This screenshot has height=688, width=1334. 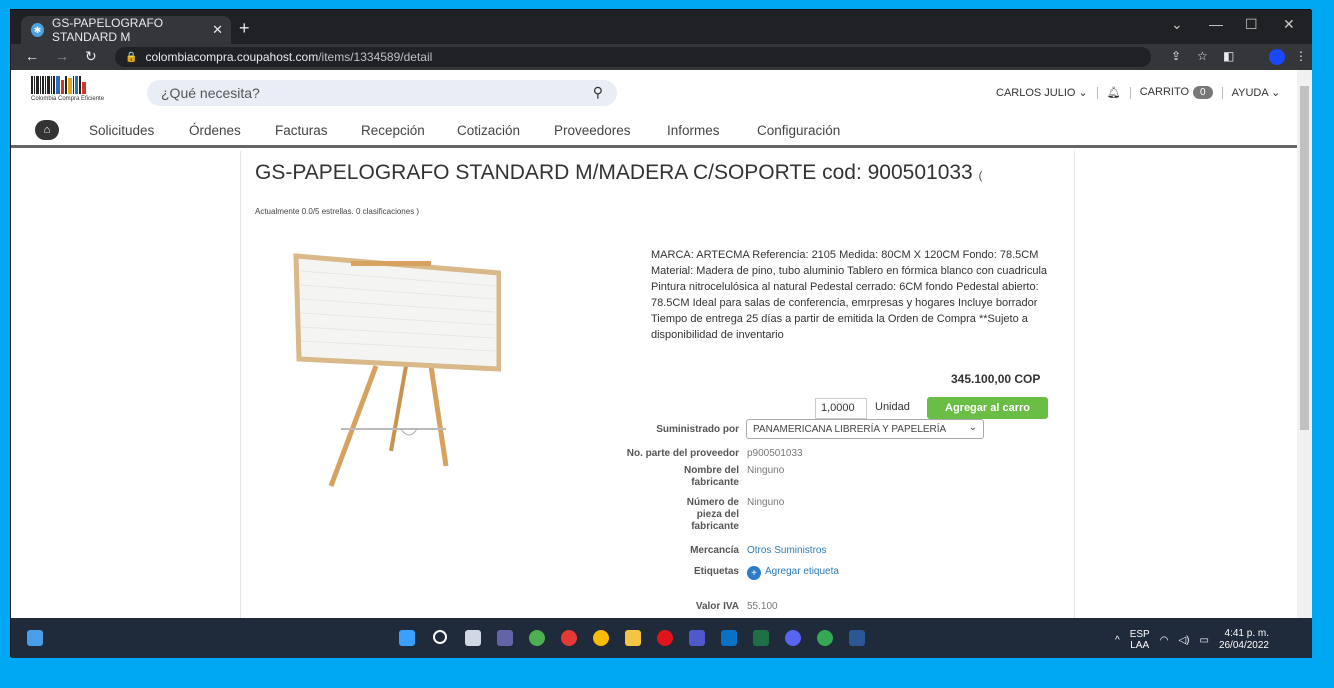 What do you see at coordinates (1036, 93) in the screenshot?
I see `user-name: CARLOS JULIO` at bounding box center [1036, 93].